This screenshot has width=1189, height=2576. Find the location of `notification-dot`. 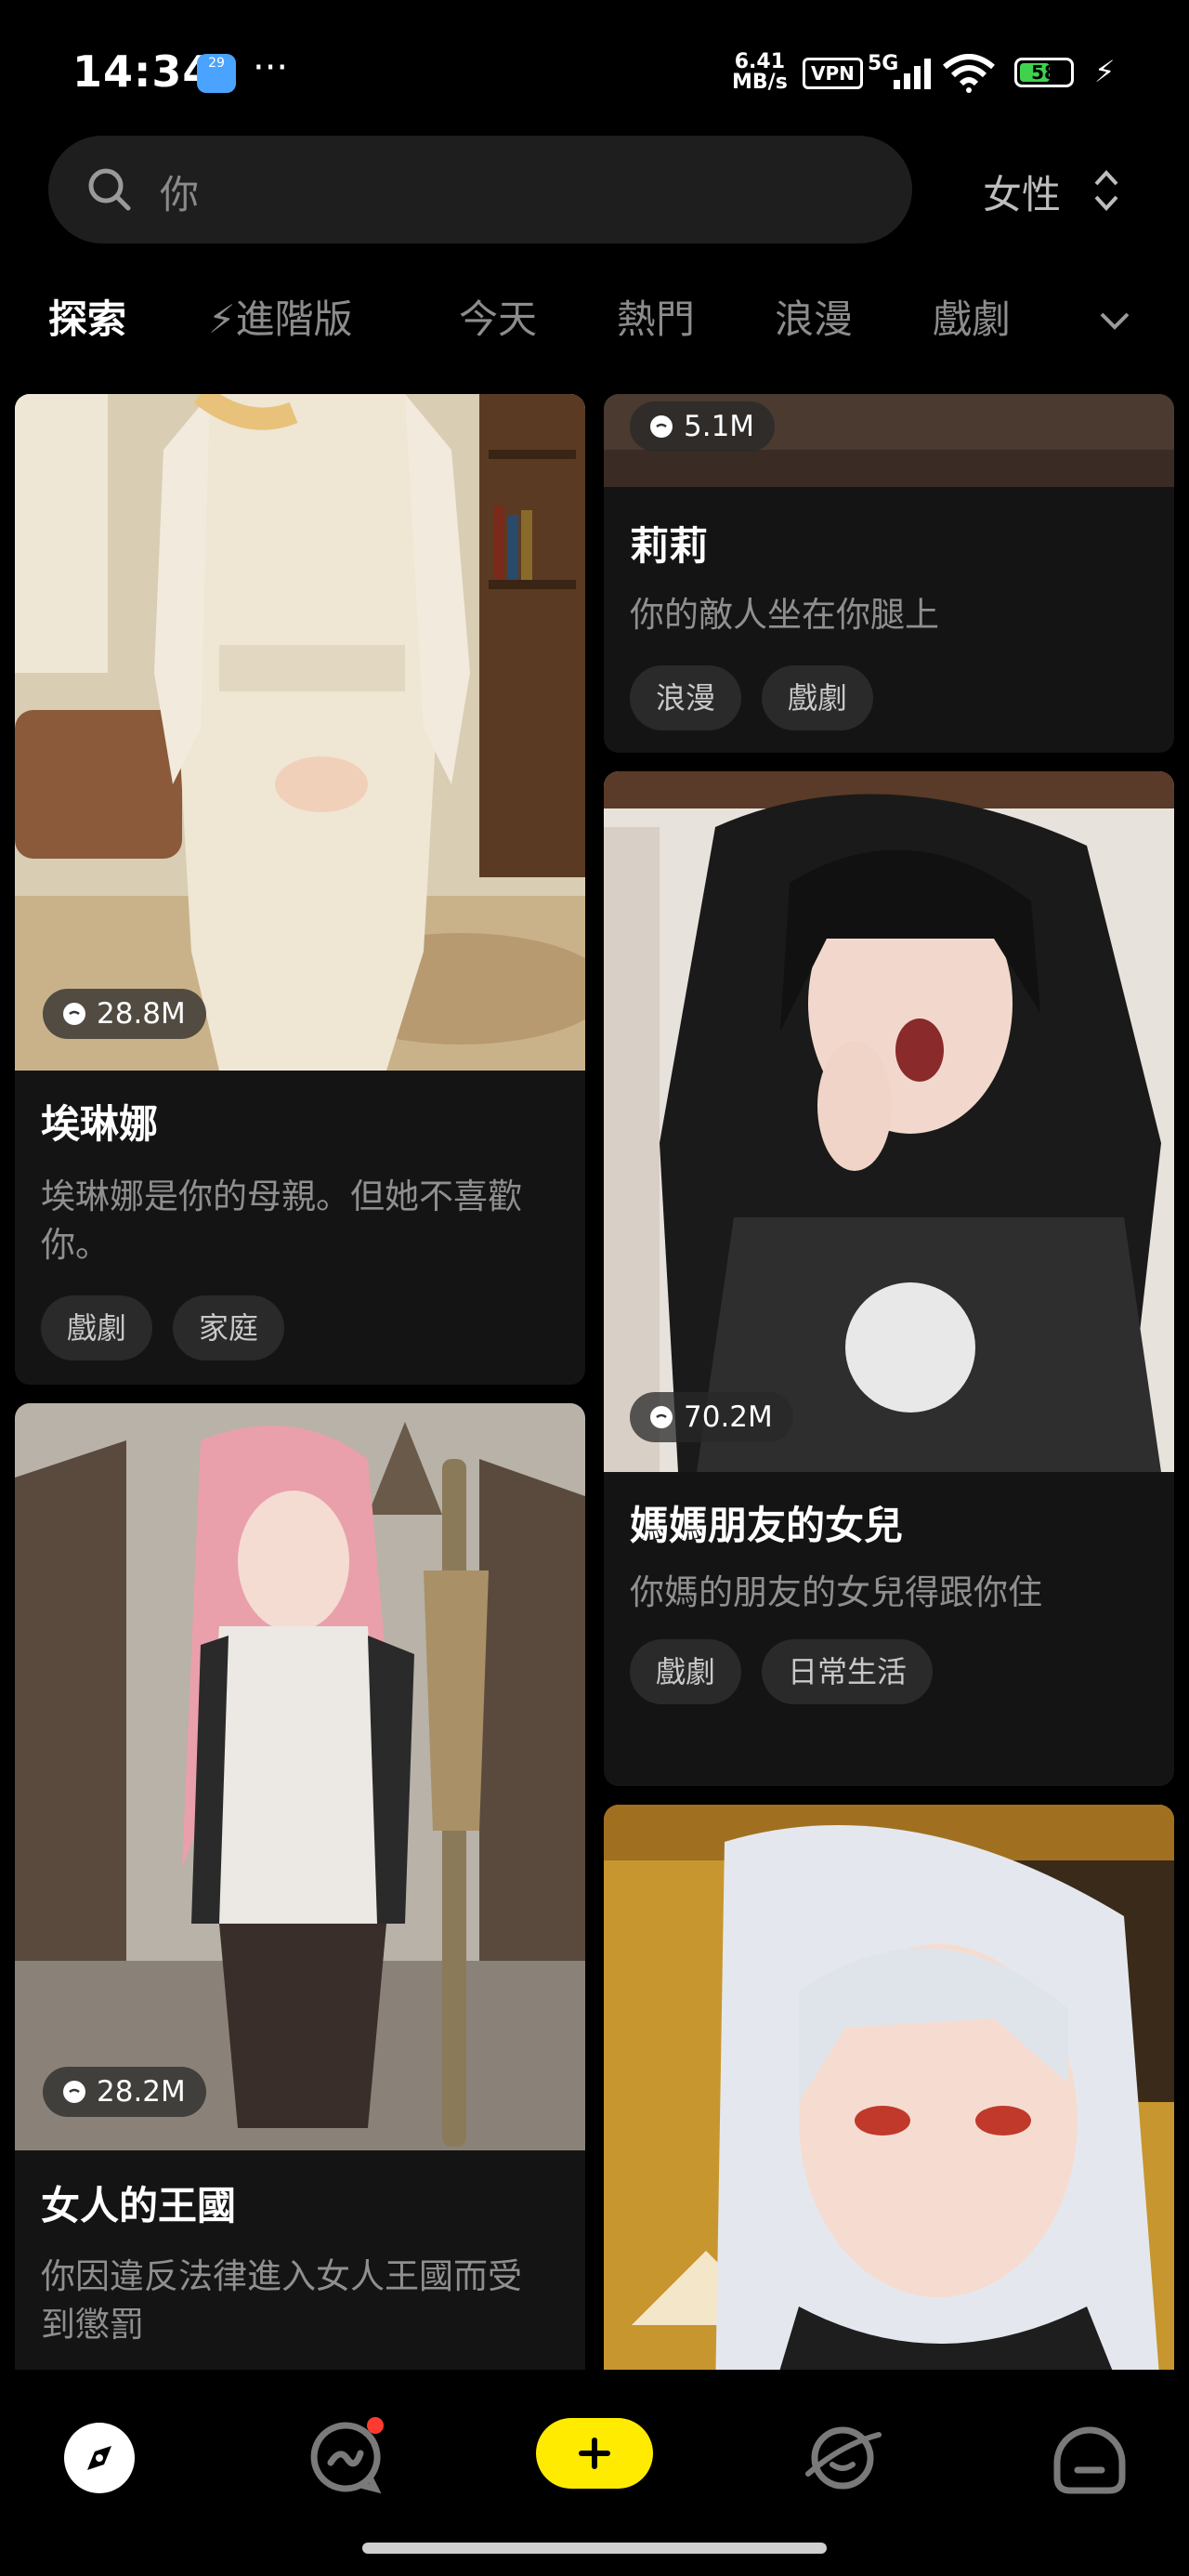

notification-dot is located at coordinates (375, 2425).